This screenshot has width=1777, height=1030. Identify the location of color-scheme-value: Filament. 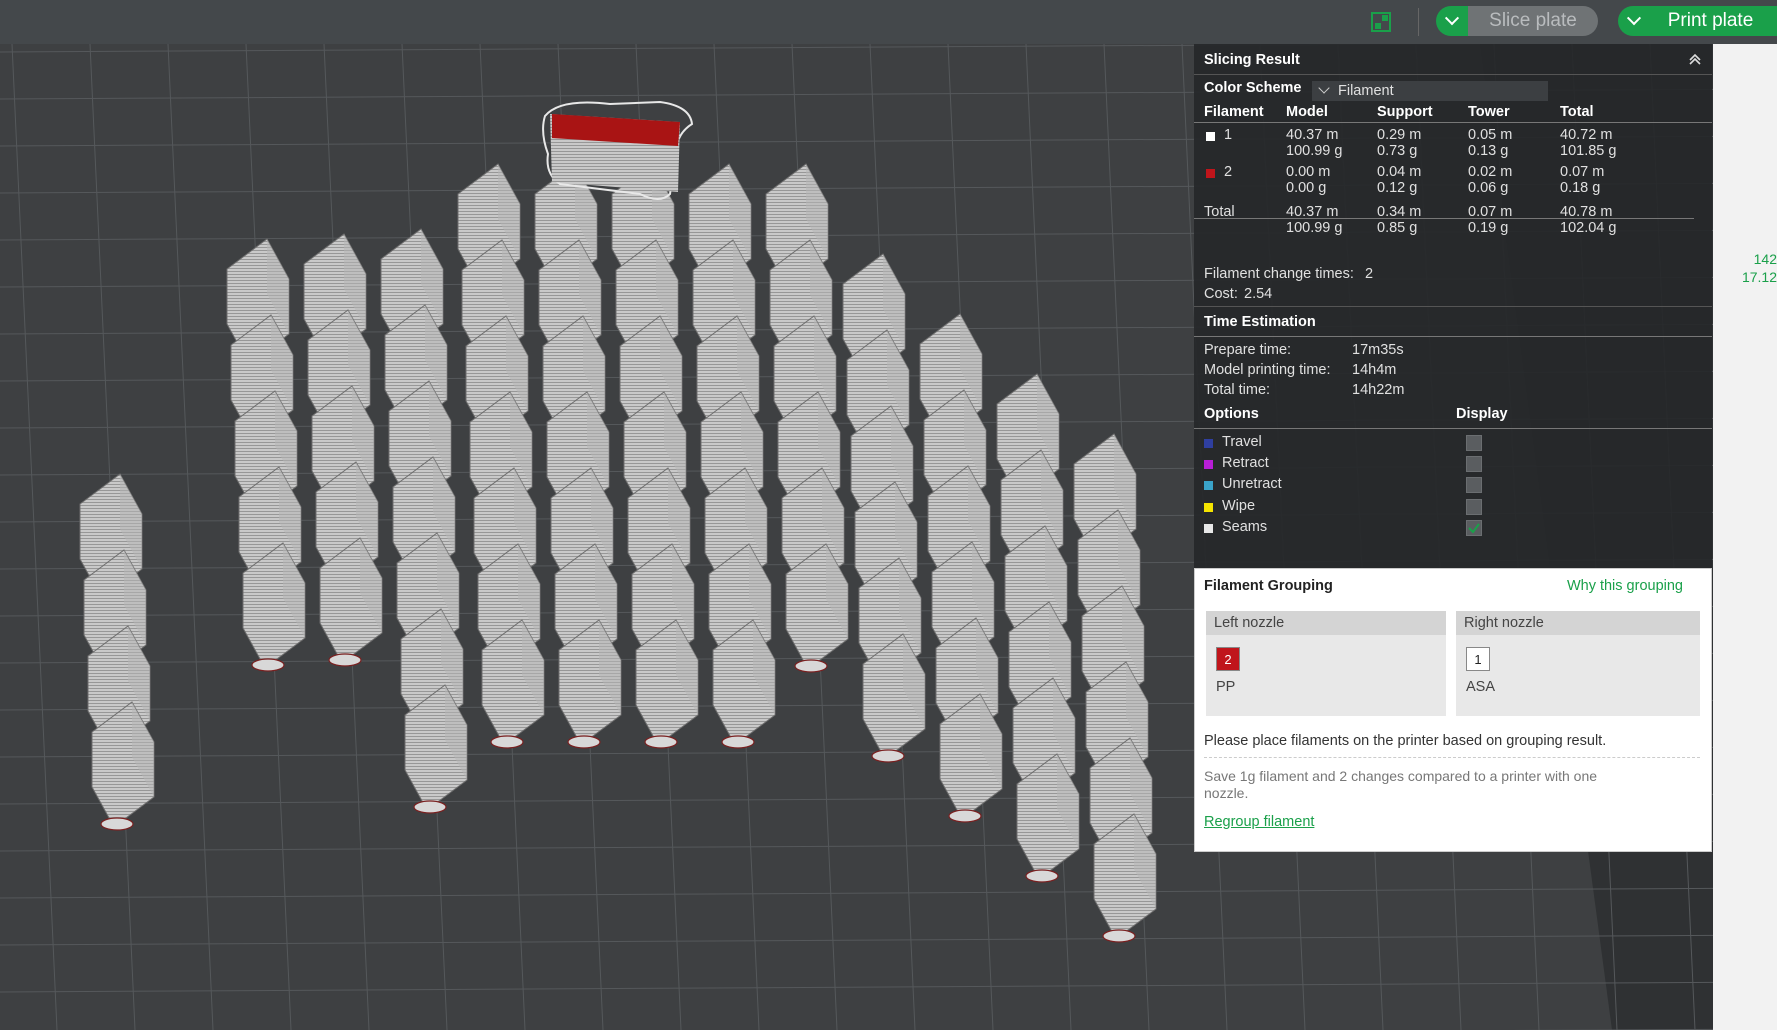
(1366, 91).